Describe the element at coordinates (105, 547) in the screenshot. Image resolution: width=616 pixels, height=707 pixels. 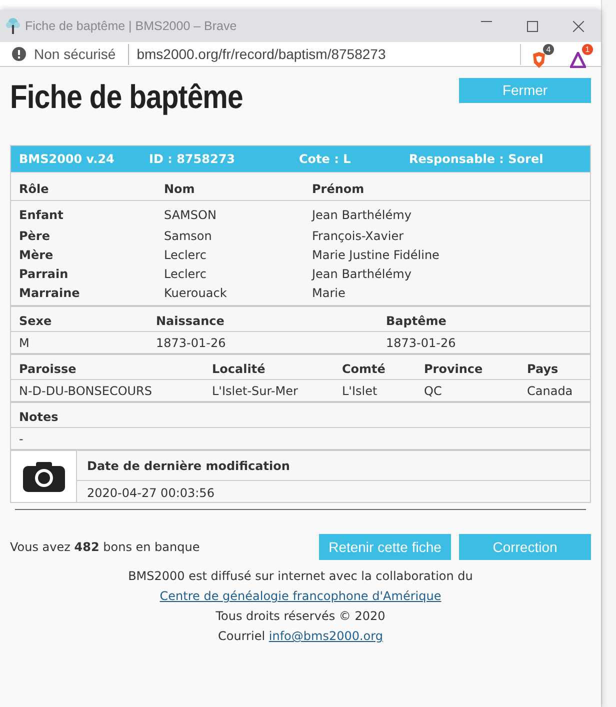
I see `bank-balance-text: Vous avez 482 bons en banque` at that location.